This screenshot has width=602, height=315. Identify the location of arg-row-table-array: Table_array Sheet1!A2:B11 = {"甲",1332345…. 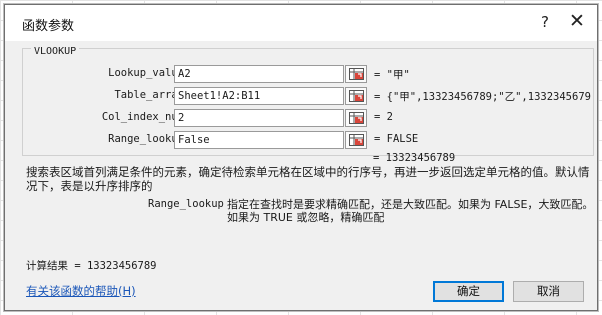
(309, 97).